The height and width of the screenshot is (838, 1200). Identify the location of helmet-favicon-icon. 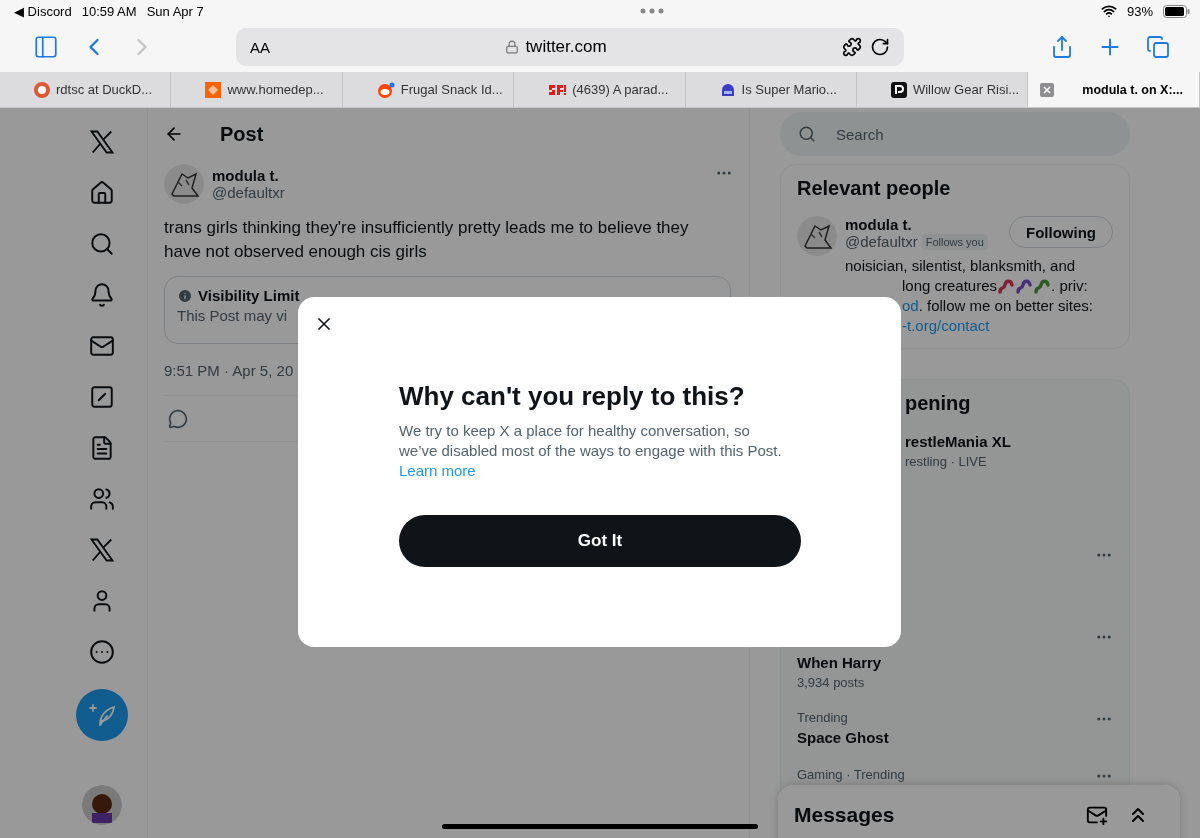
(727, 89).